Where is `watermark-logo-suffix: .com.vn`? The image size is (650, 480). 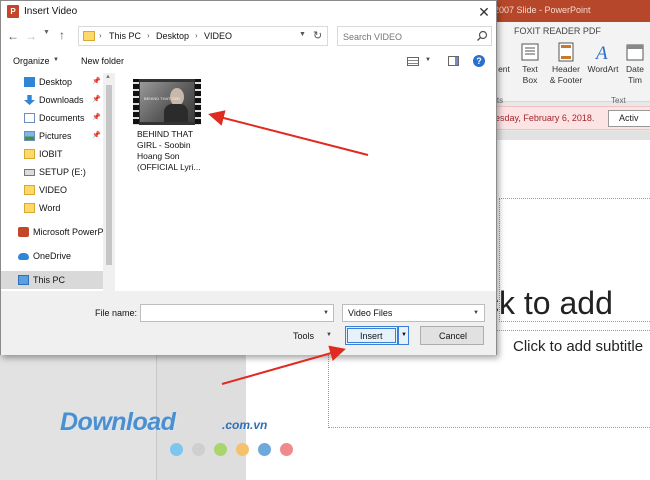 watermark-logo-suffix: .com.vn is located at coordinates (245, 425).